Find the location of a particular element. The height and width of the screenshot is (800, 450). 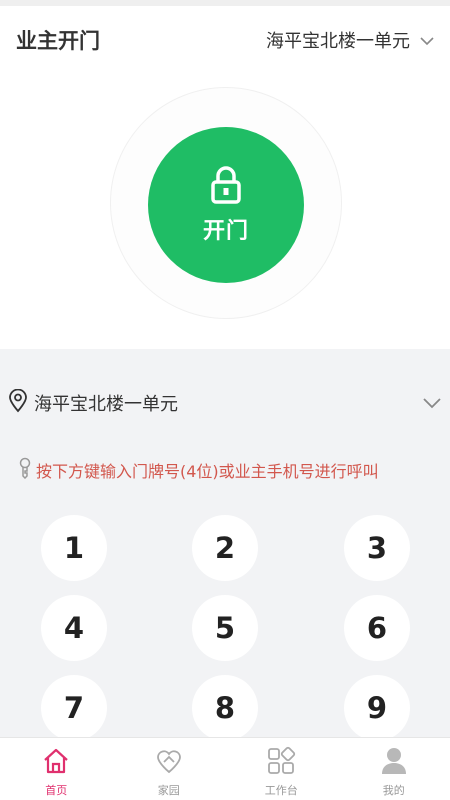

workbench-icon is located at coordinates (281, 763).